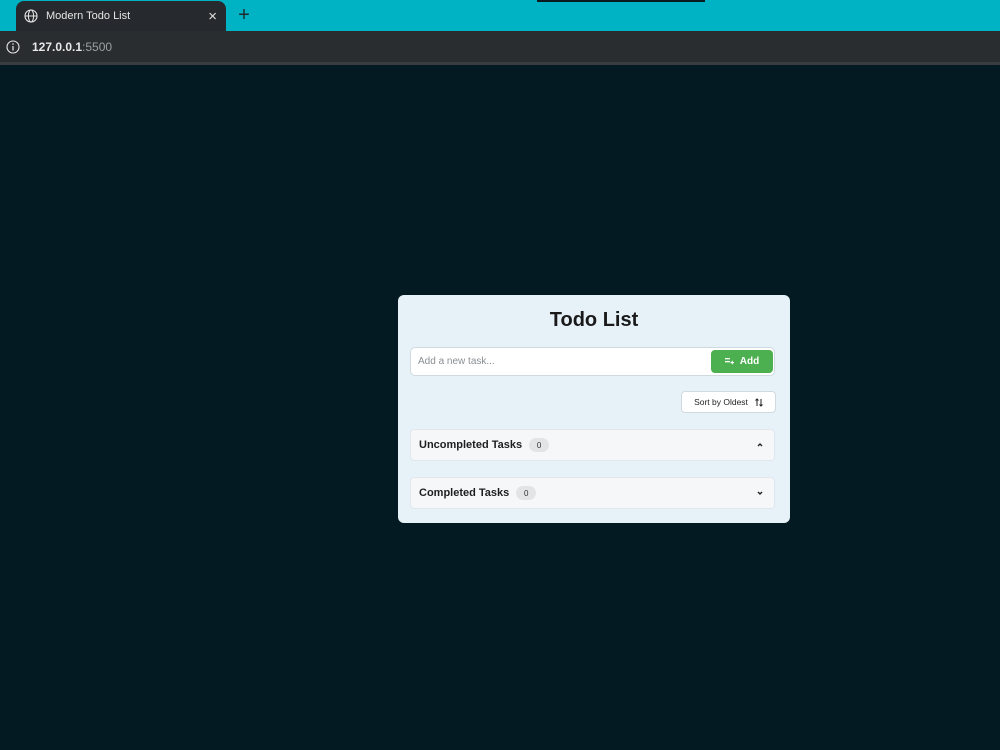  I want to click on task-input-row: Add, so click(592, 361).